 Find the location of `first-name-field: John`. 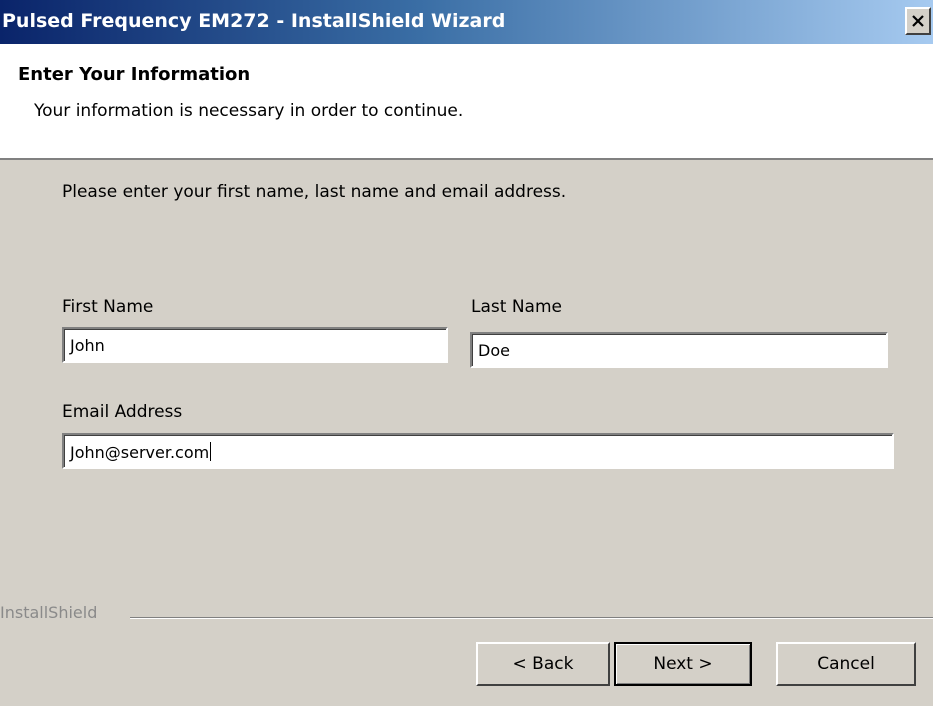

first-name-field: John is located at coordinates (255, 345).